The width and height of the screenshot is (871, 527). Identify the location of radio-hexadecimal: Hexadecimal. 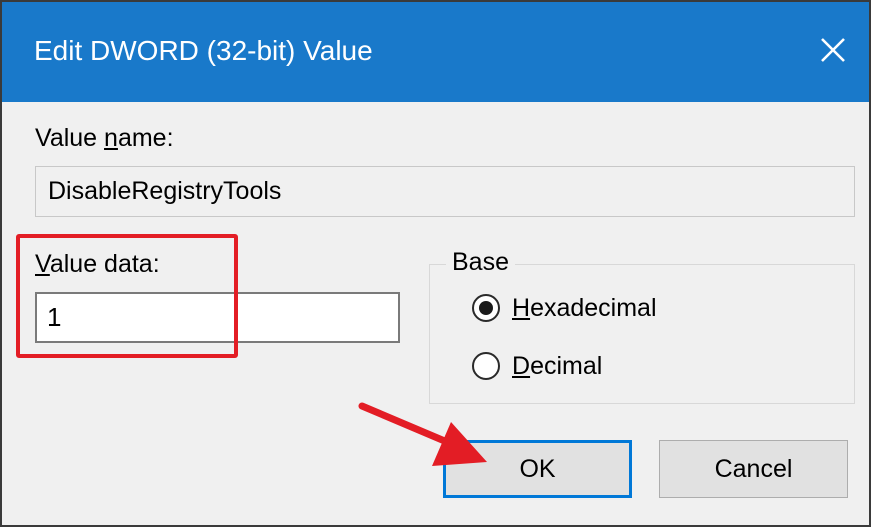
(582, 309).